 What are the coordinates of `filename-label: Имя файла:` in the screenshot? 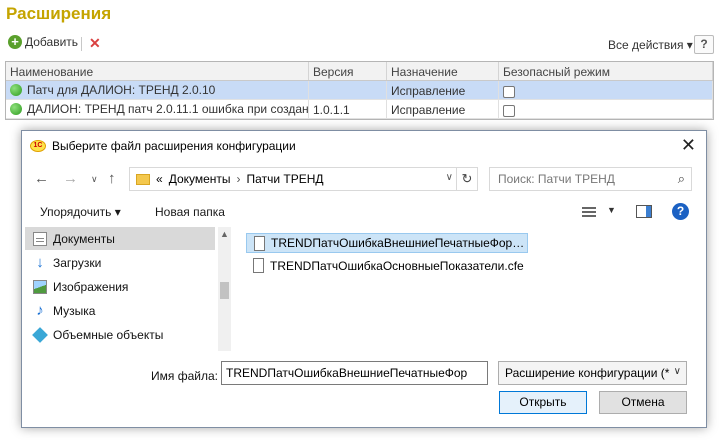 It's located at (184, 376).